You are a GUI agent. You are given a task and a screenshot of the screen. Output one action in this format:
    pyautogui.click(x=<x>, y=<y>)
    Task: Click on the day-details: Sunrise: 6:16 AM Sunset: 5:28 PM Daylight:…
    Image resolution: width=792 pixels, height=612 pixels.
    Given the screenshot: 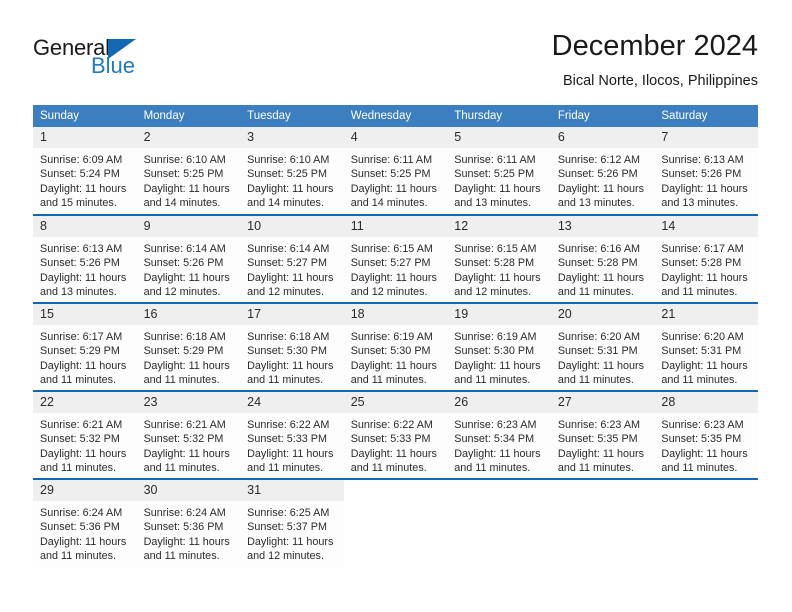 What is the action you would take?
    pyautogui.click(x=603, y=268)
    